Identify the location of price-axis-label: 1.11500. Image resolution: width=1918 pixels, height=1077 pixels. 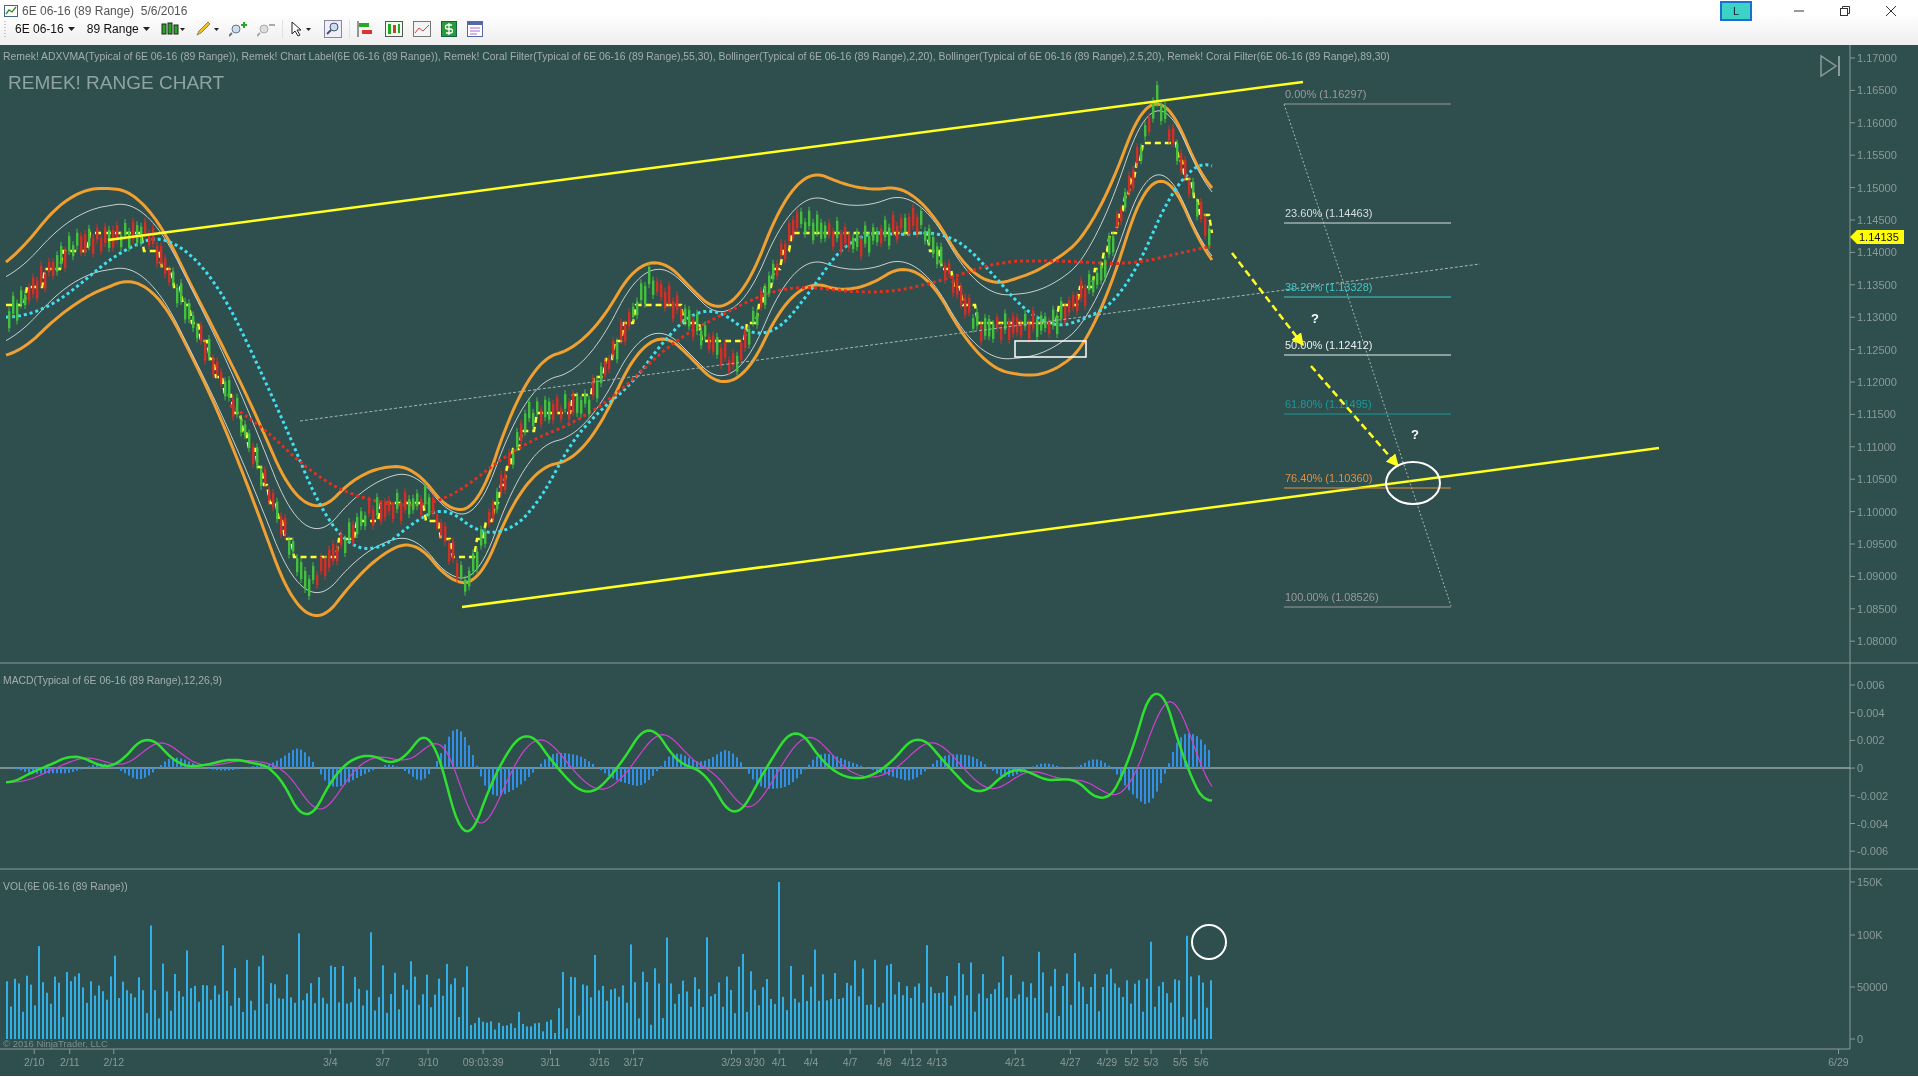
(1876, 414).